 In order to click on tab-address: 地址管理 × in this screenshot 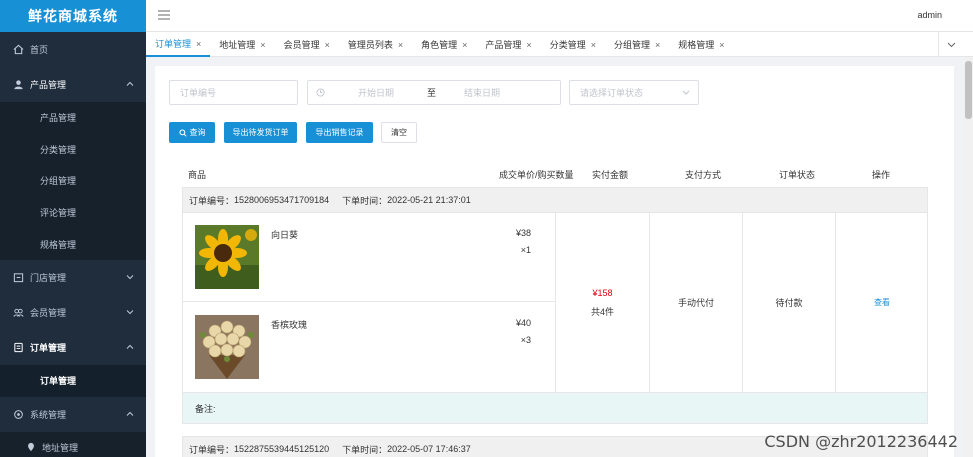, I will do `click(242, 44)`.